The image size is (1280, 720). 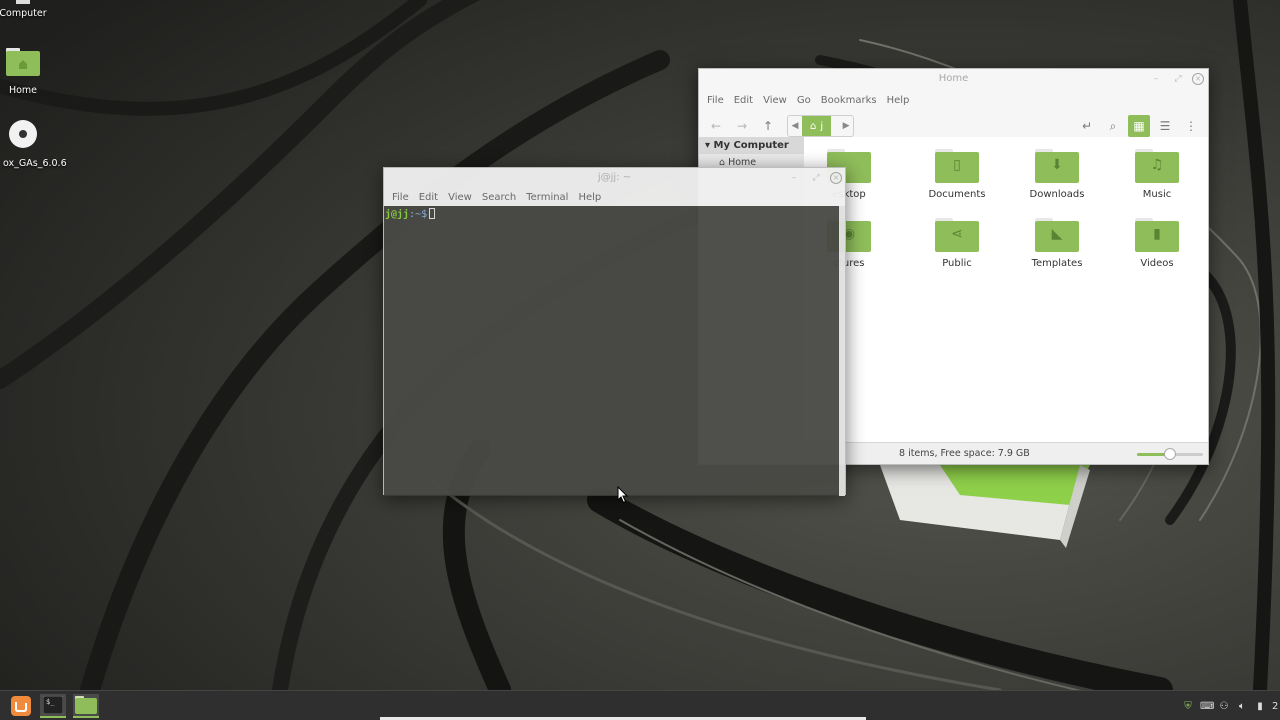 I want to click on terminal-scrollbar, so click(x=842, y=351).